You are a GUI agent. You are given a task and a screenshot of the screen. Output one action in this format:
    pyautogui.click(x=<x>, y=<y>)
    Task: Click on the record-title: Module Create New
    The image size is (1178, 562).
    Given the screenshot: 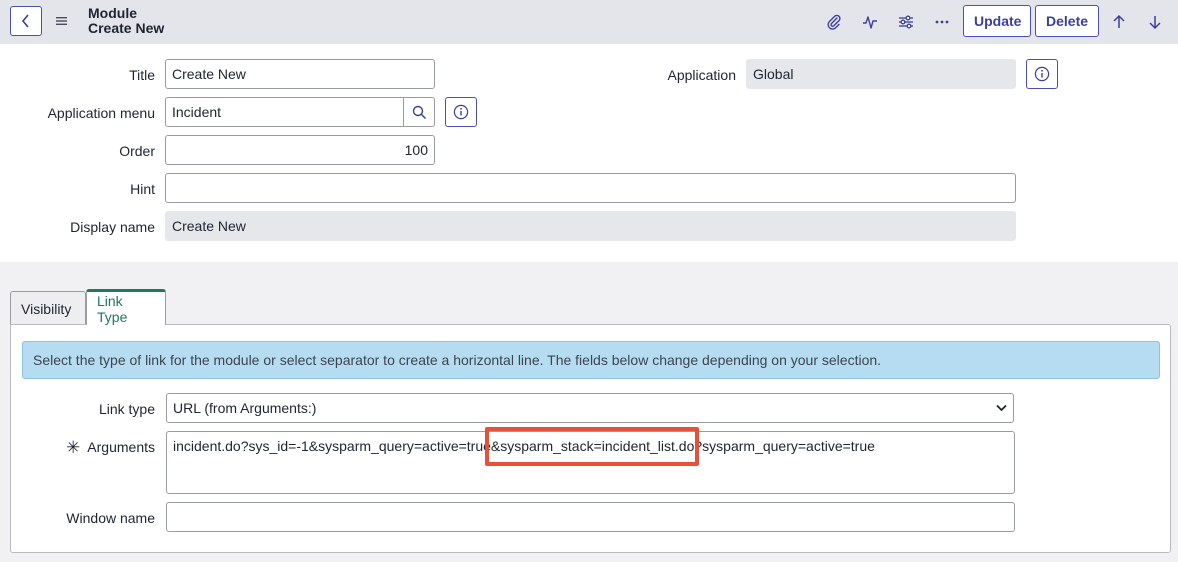 What is the action you would take?
    pyautogui.click(x=126, y=21)
    